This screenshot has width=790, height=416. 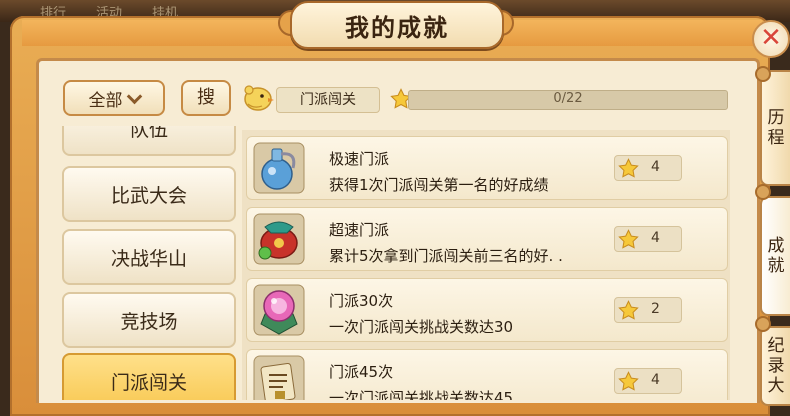 I want to click on treasure-pouch-icon, so click(x=279, y=239).